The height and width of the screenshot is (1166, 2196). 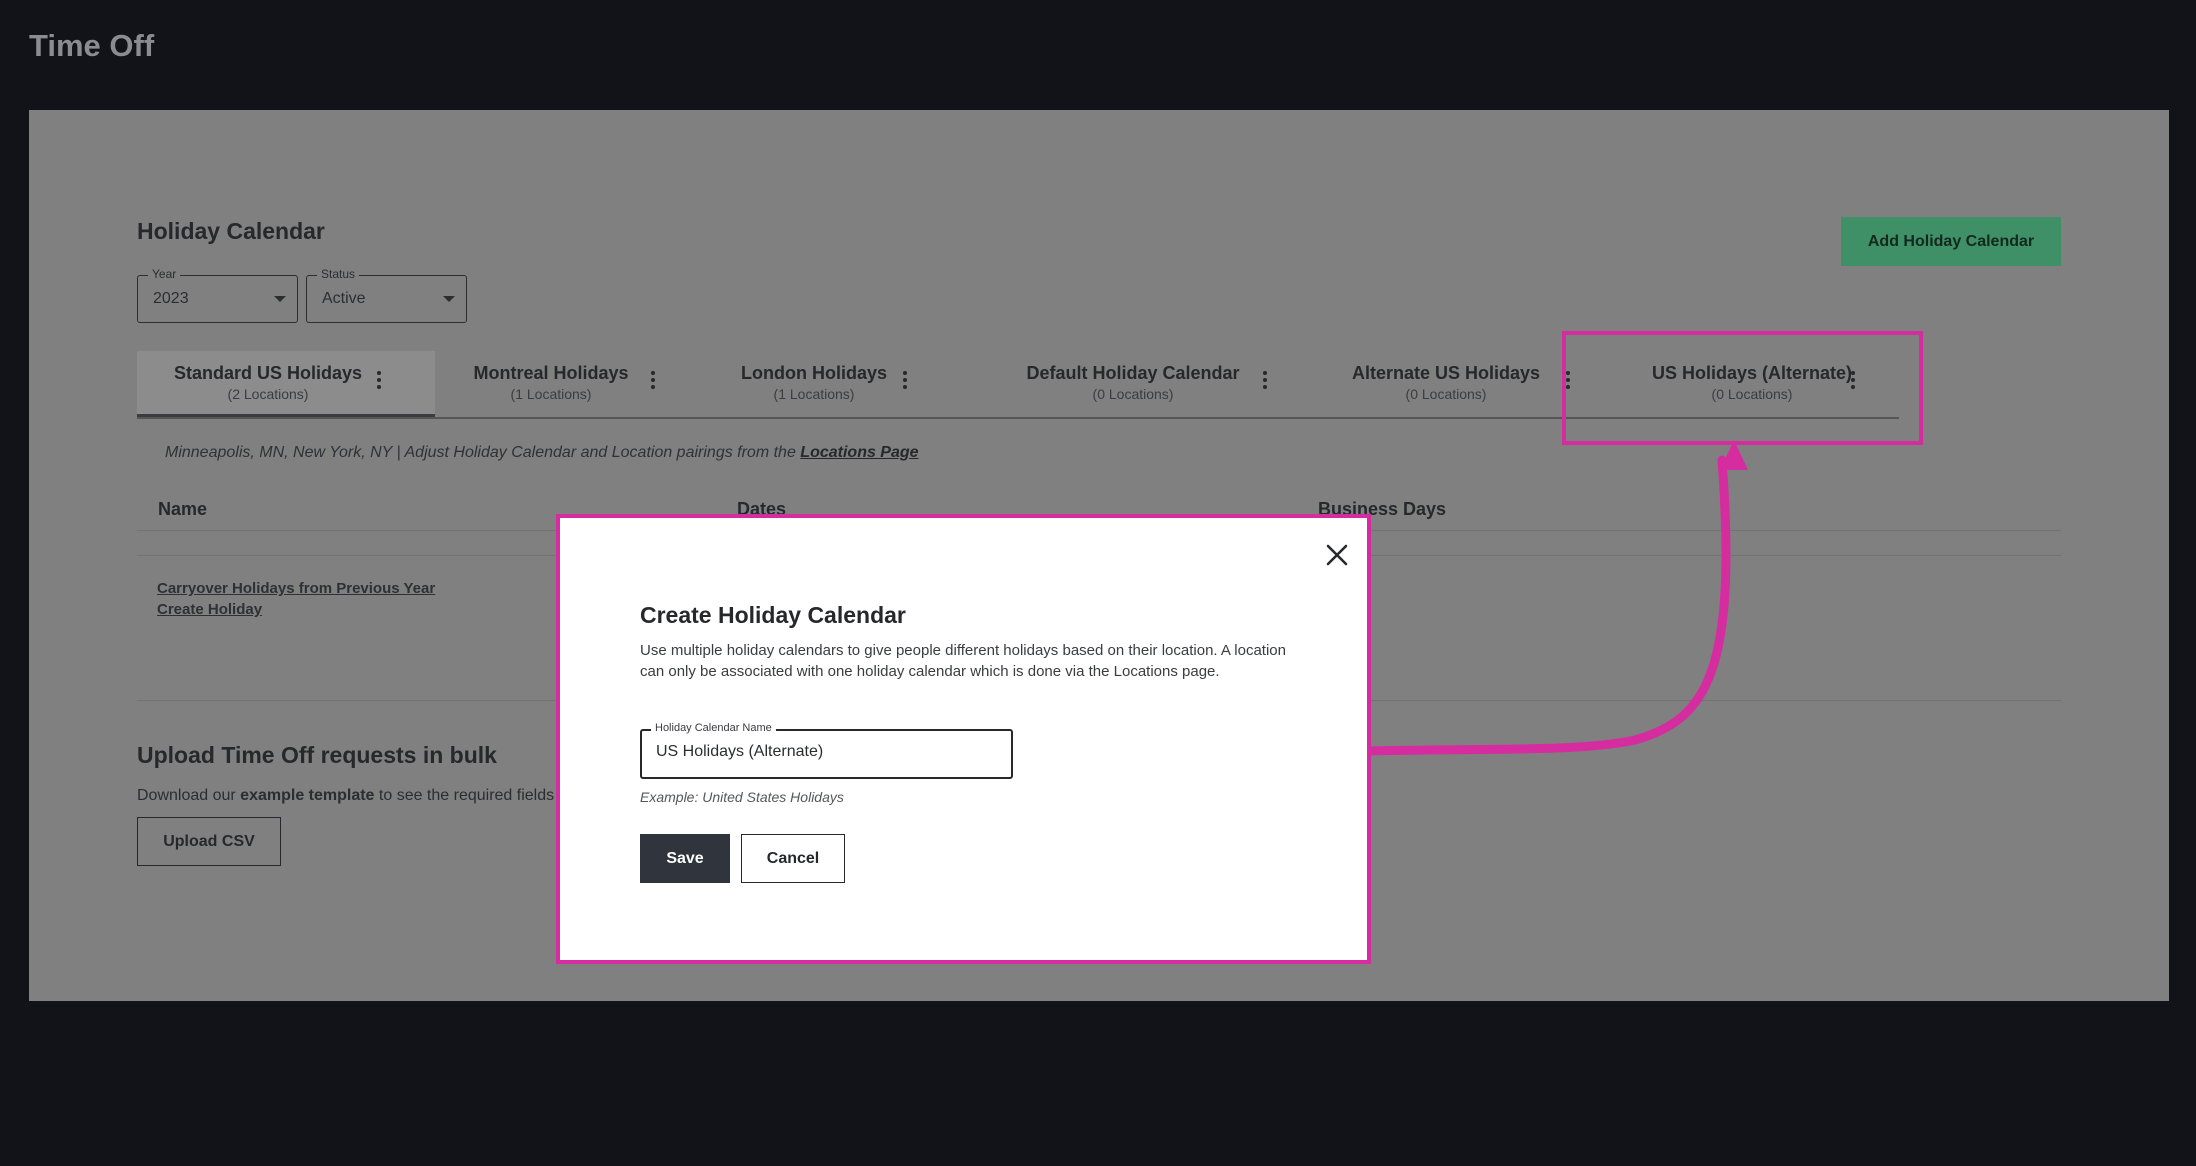 I want to click on modal-title: Create Holiday Calendar, so click(x=773, y=615).